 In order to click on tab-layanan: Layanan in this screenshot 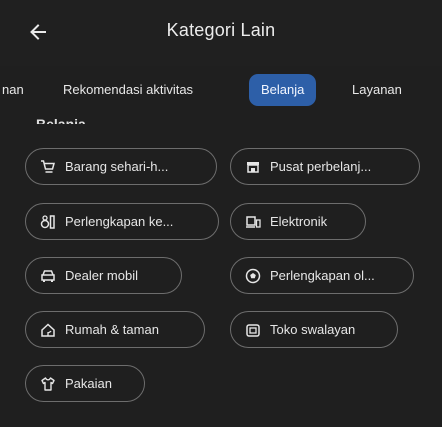, I will do `click(377, 90)`.